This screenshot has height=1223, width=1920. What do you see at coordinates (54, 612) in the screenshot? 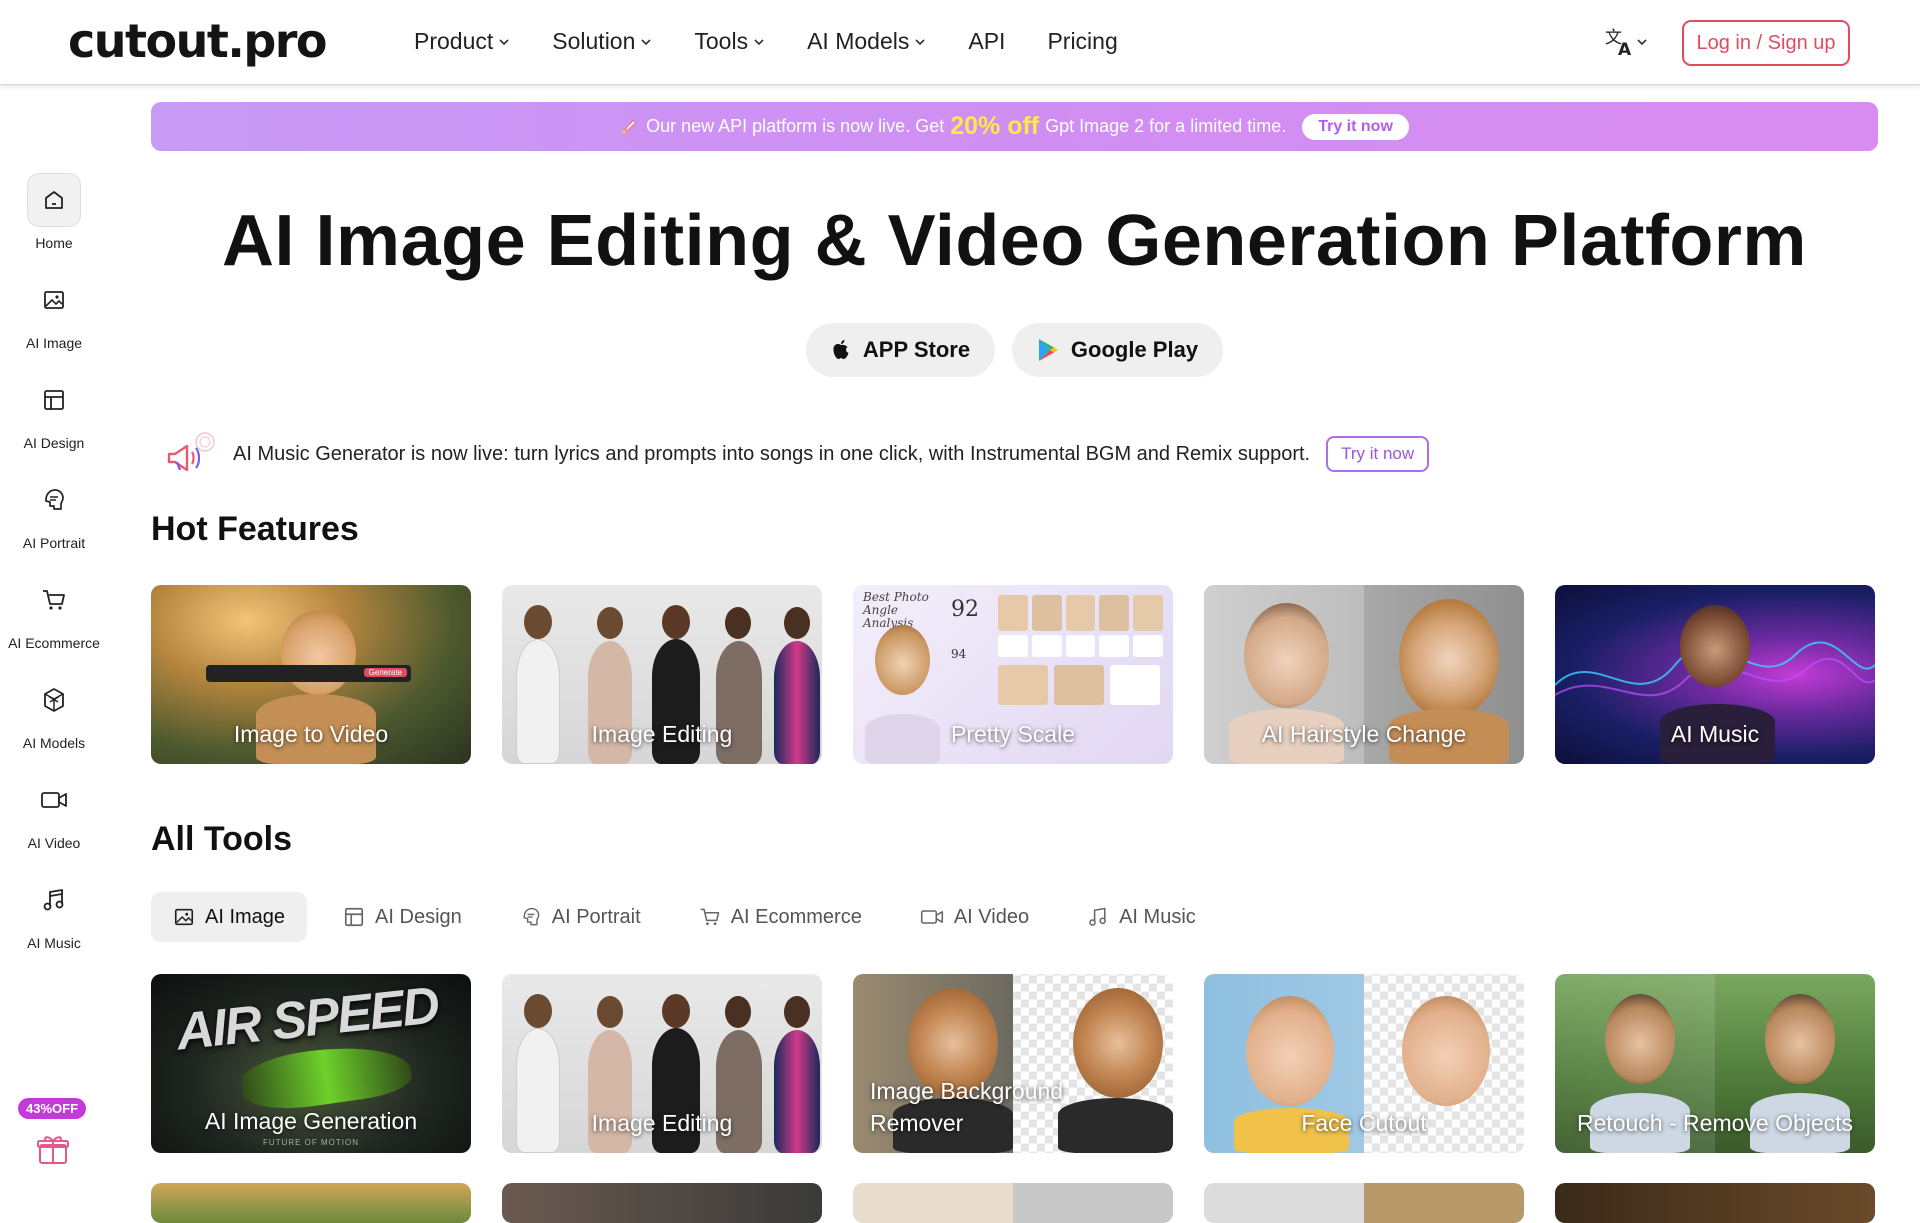
I see `sidebar-item-ai-ecommerce: AI Ecommerce` at bounding box center [54, 612].